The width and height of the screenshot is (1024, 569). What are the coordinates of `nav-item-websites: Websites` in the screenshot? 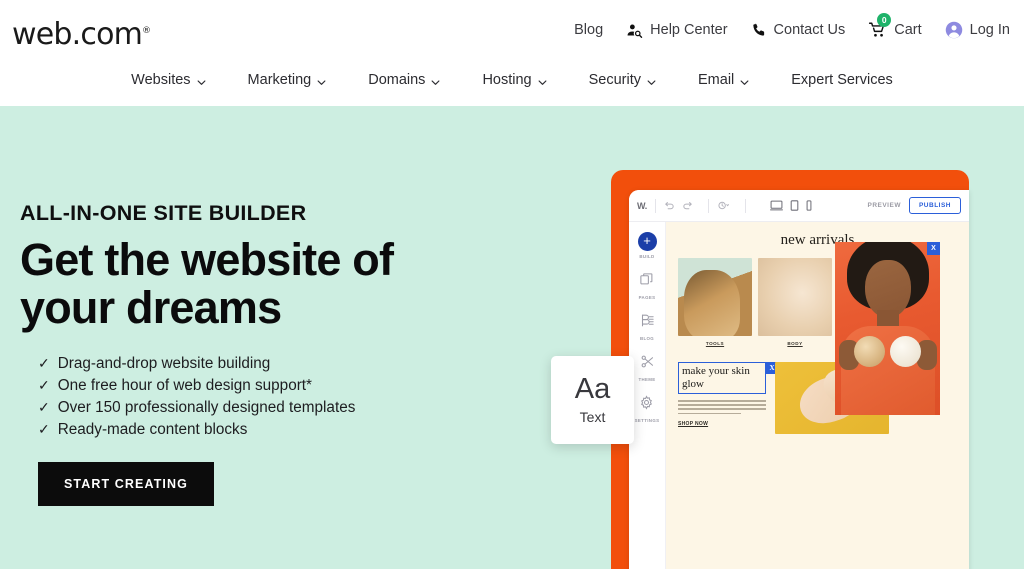 It's located at (168, 80).